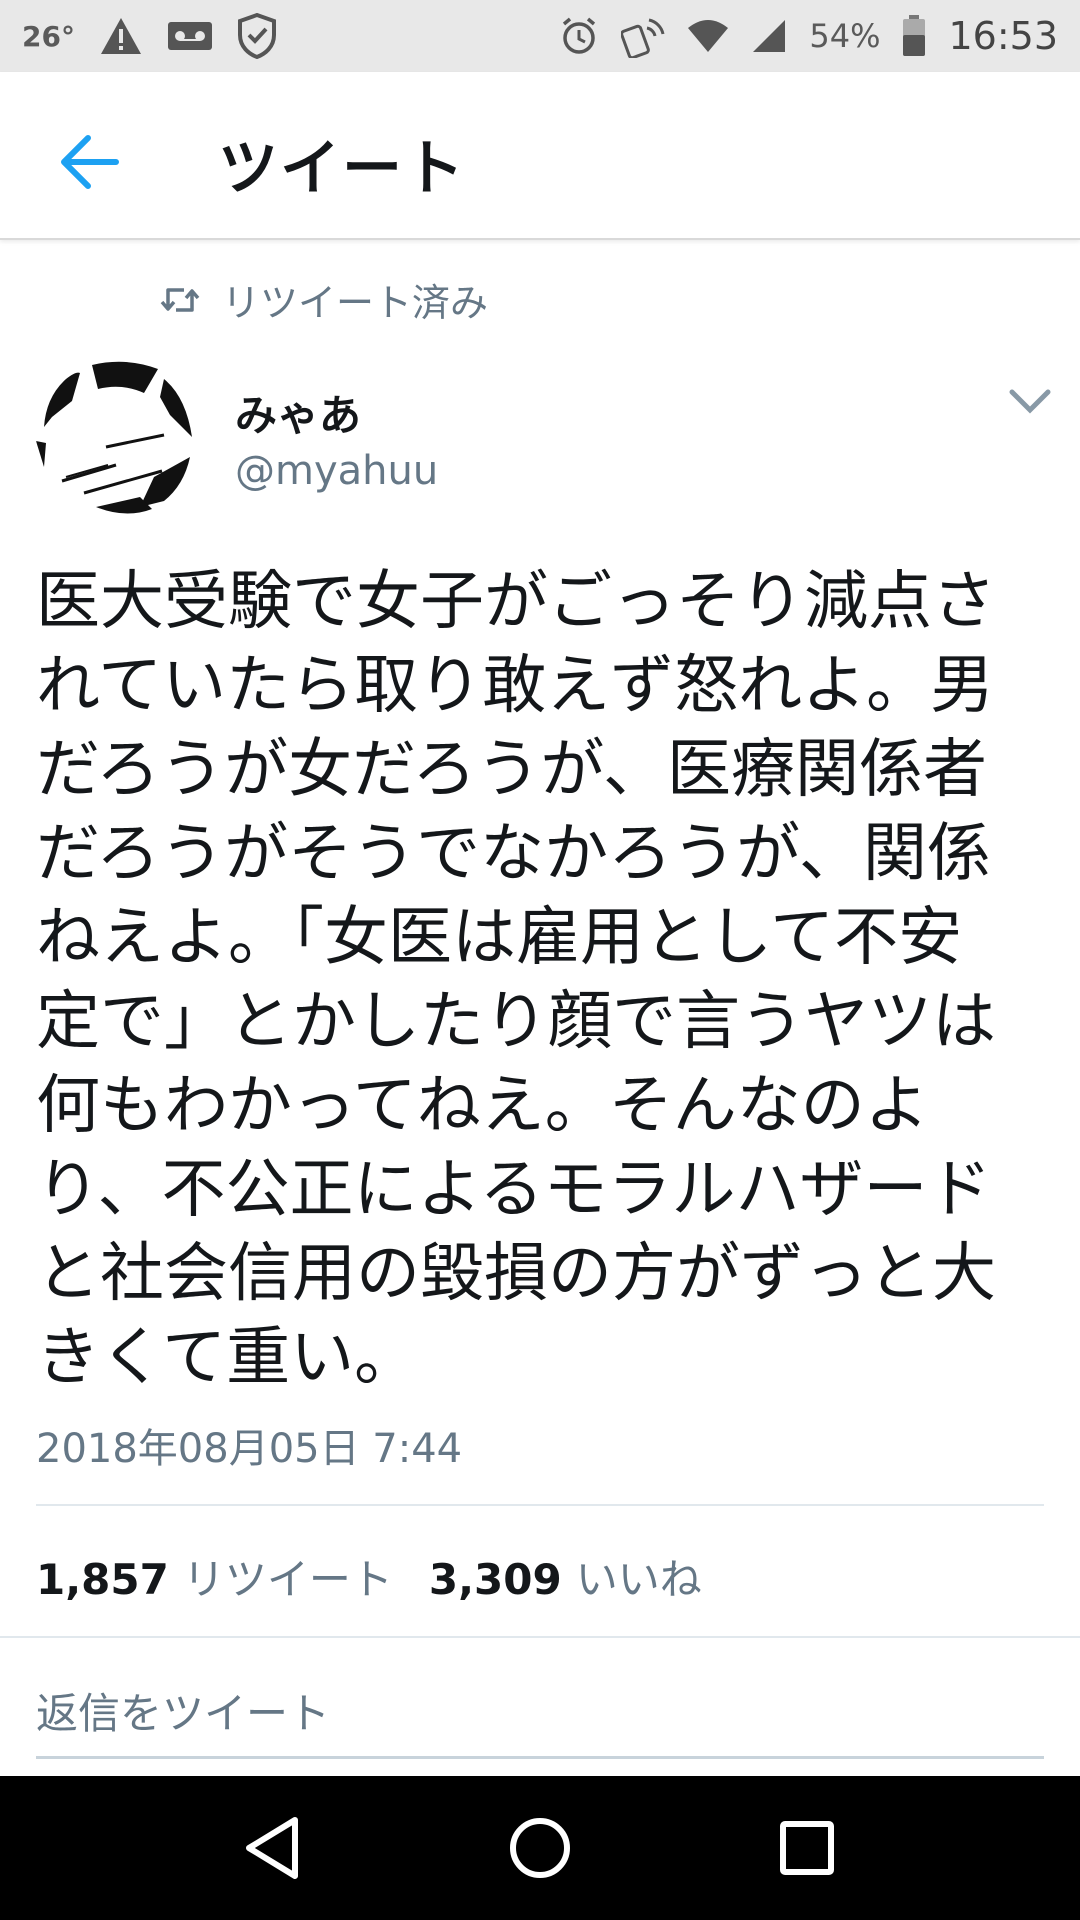 The height and width of the screenshot is (1920, 1080). What do you see at coordinates (249, 1449) in the screenshot?
I see `tweet-timestamp: 2018年08月05日 7:44` at bounding box center [249, 1449].